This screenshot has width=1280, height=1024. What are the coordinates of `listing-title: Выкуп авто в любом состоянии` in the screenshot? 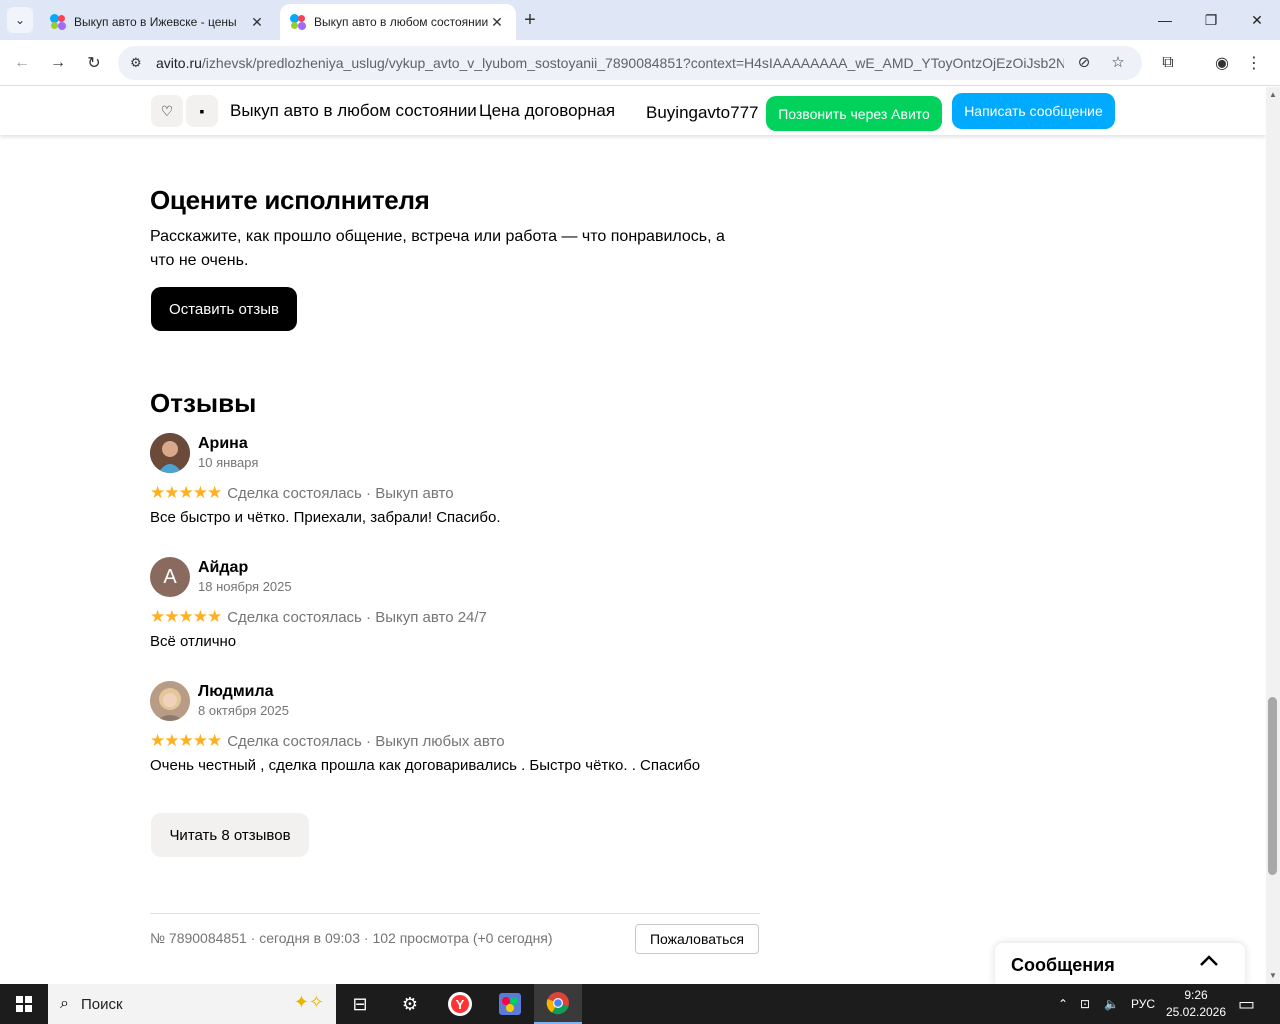 It's located at (353, 110).